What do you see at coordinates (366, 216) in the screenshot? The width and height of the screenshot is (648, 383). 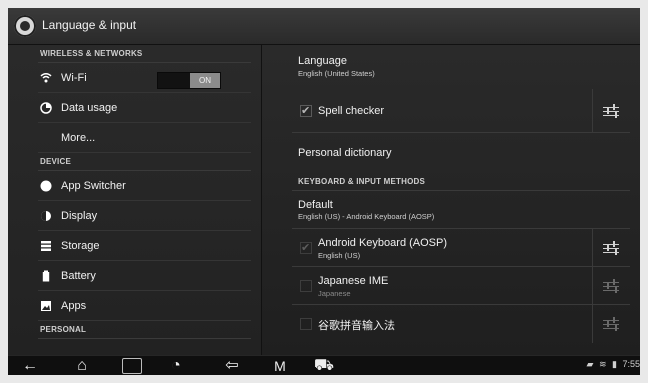 I see `setting-subtitle: English (US) - Android Keyboard (AOSP)` at bounding box center [366, 216].